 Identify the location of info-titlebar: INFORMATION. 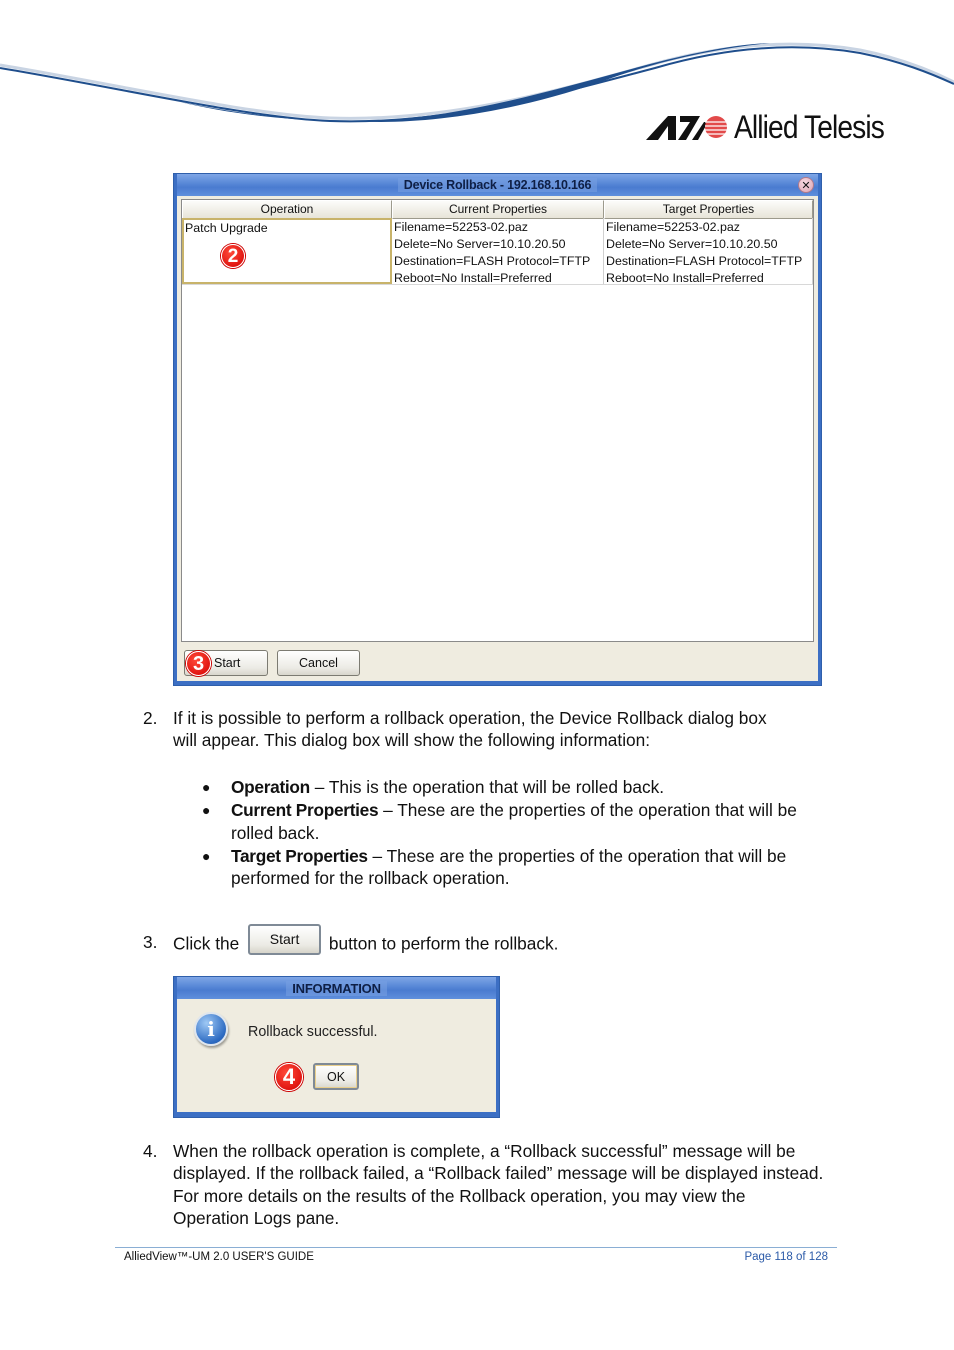
(336, 988).